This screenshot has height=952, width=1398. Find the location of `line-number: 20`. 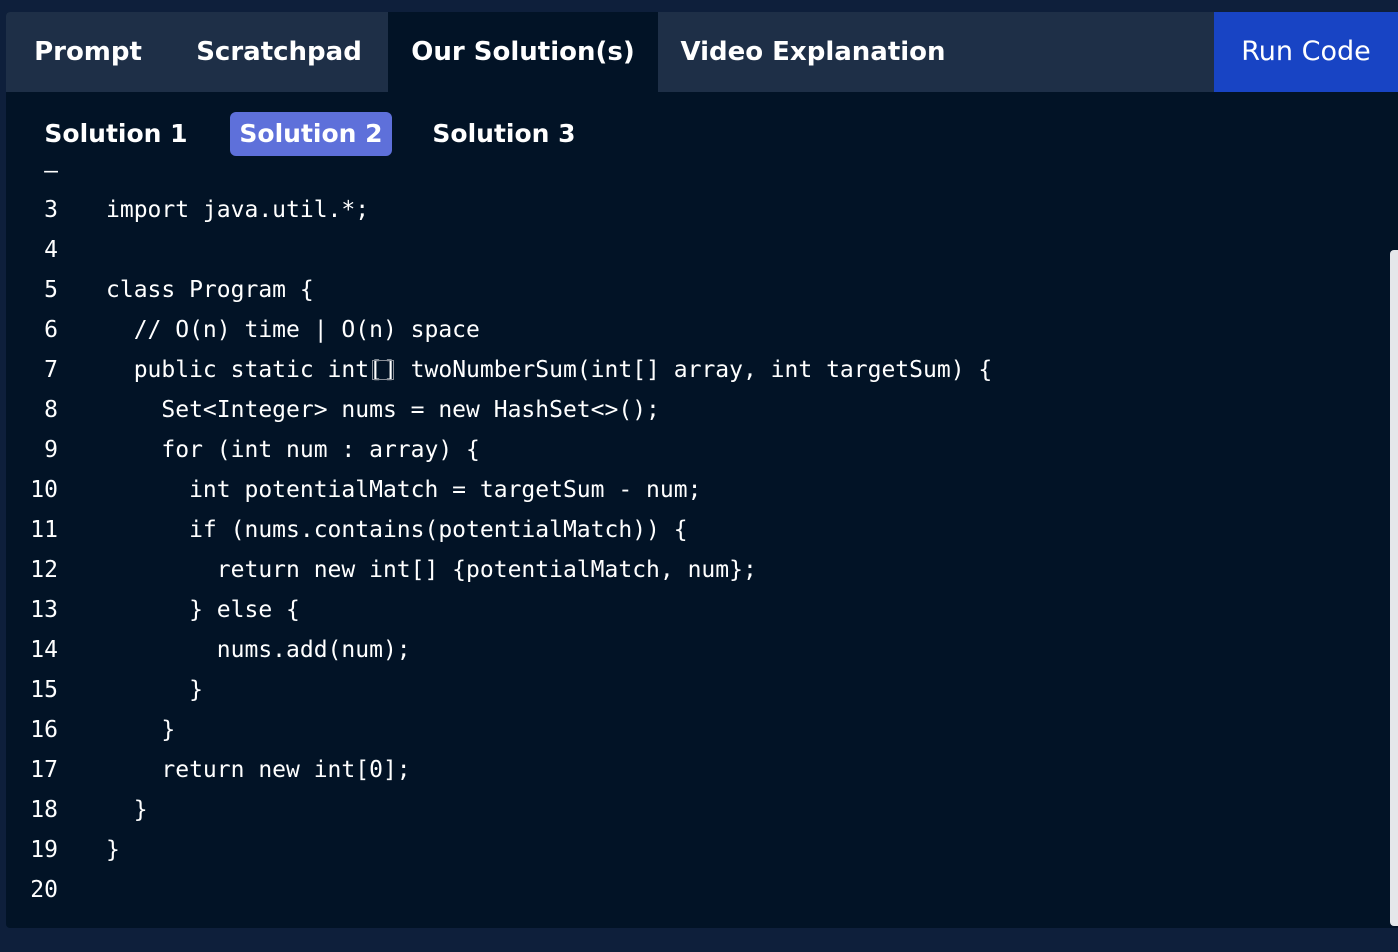

line-number: 20 is located at coordinates (44, 890).